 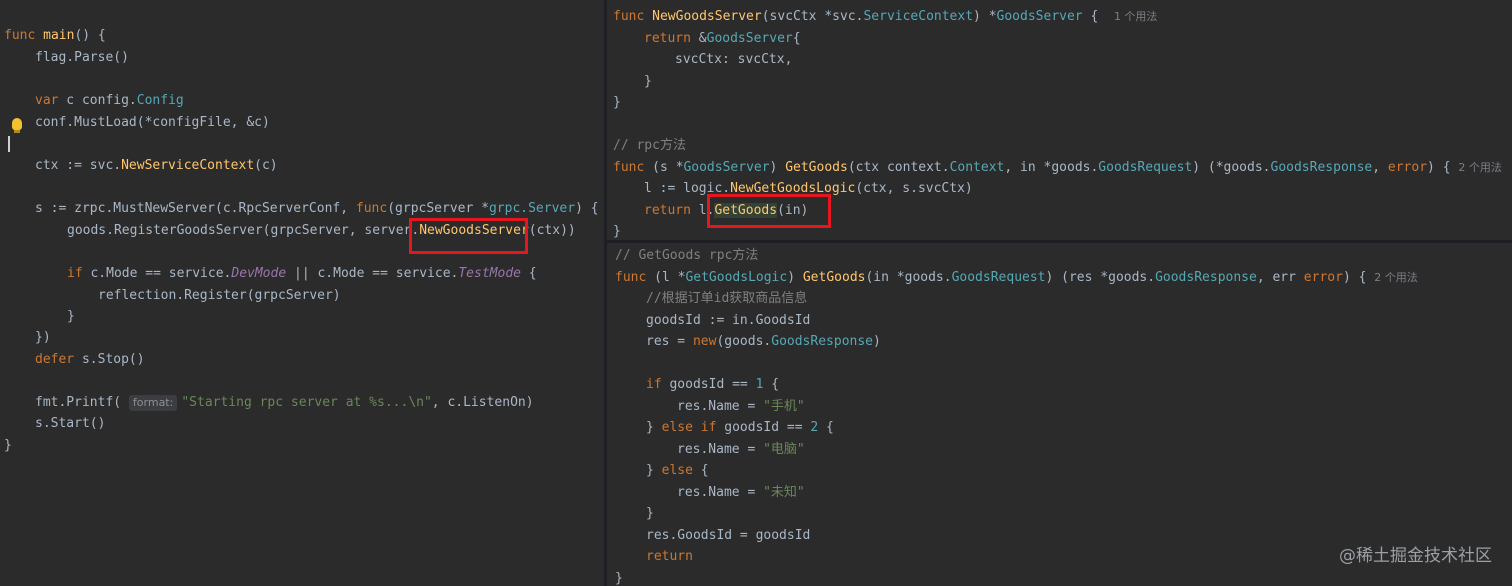 I want to click on text-caret, so click(x=9, y=144).